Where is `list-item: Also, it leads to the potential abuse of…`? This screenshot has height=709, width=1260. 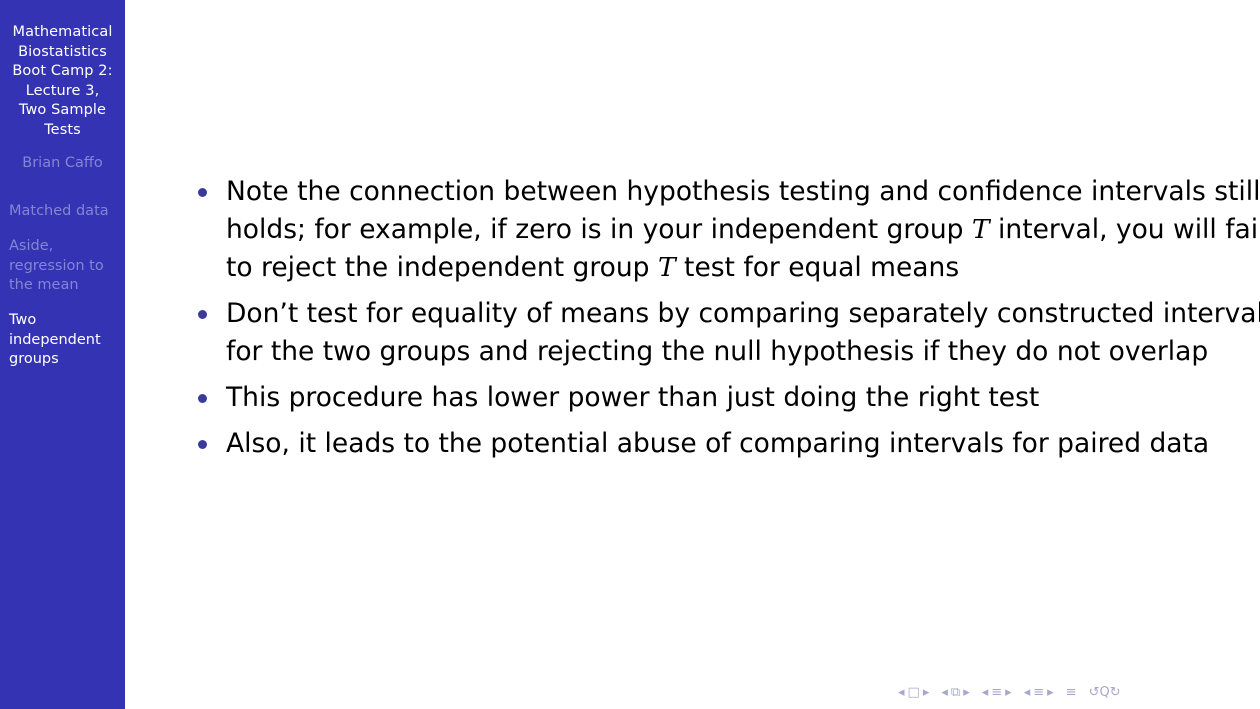
list-item: Also, it leads to the potential abuse of… is located at coordinates (715, 444).